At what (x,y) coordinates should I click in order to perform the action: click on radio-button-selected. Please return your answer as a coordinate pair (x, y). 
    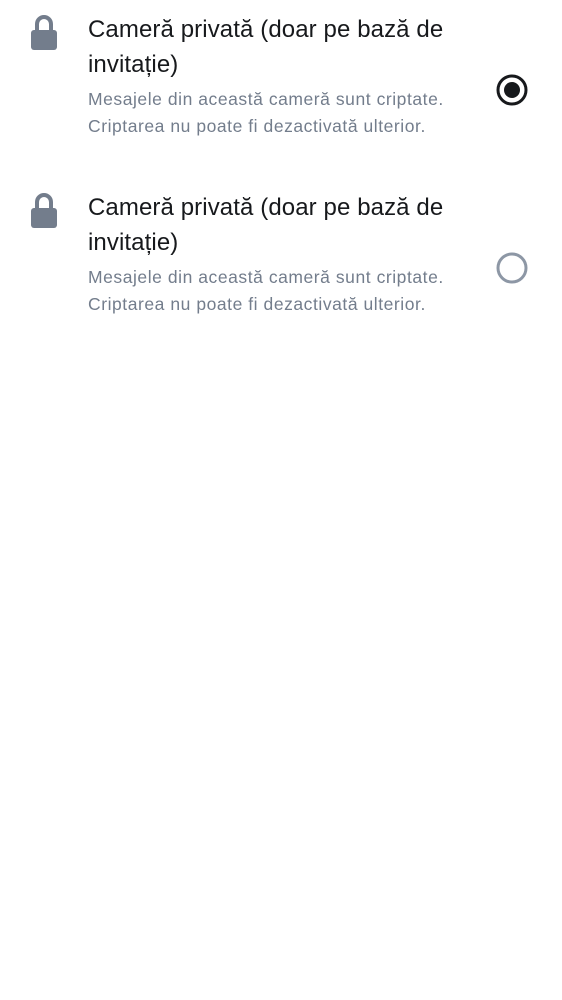
    Looking at the image, I should click on (512, 90).